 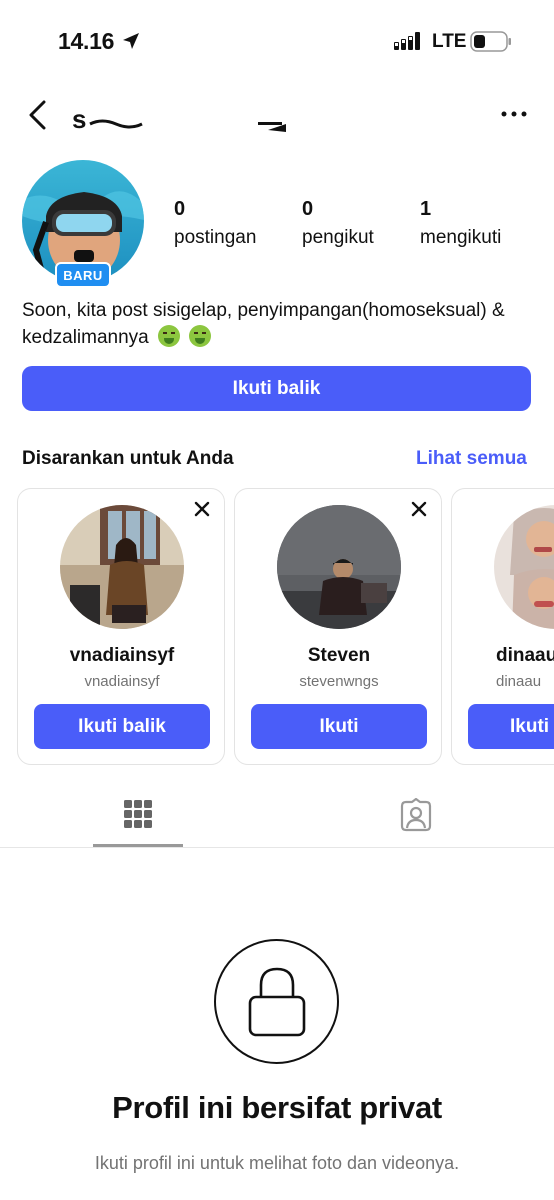 What do you see at coordinates (215, 223) in the screenshot?
I see `stat-posts: 0 postingan` at bounding box center [215, 223].